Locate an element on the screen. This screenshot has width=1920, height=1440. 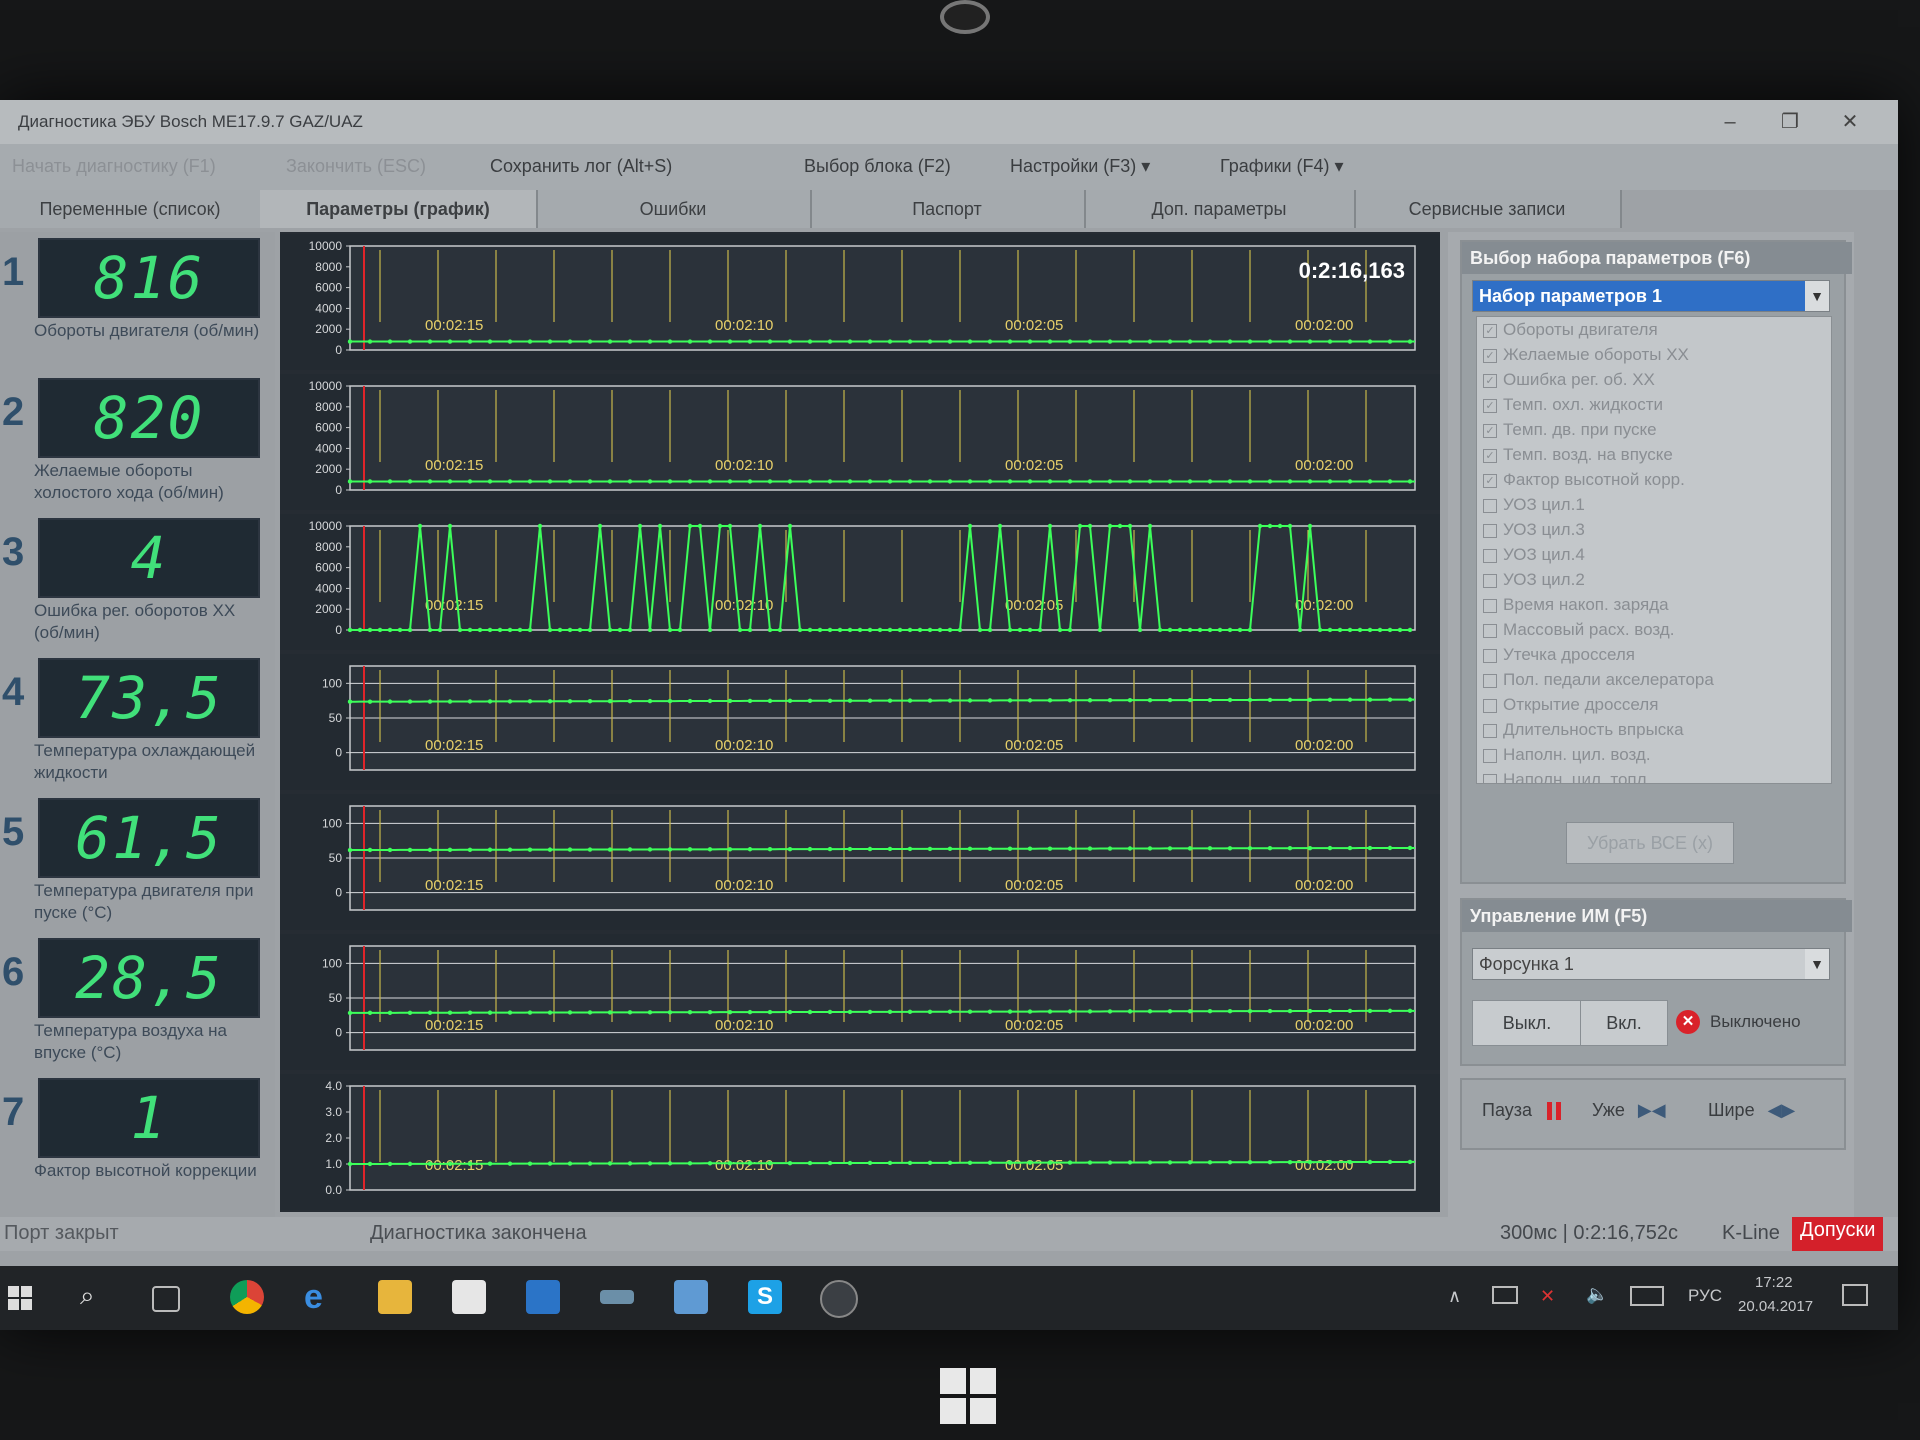
pause-button: Пауза is located at coordinates (1517, 1110).